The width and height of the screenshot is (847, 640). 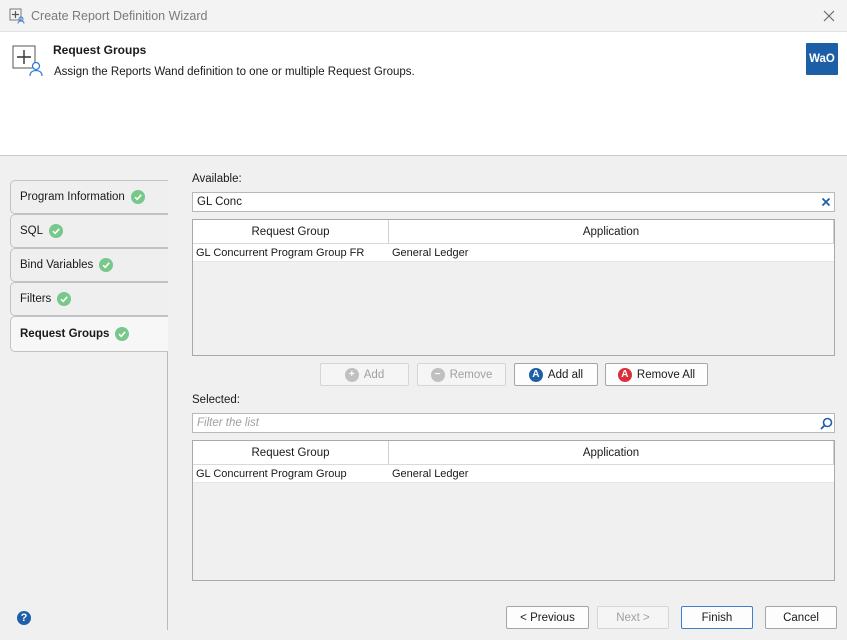 I want to click on cell-request-group: GL Concurrent Program Group FR, so click(x=280, y=252).